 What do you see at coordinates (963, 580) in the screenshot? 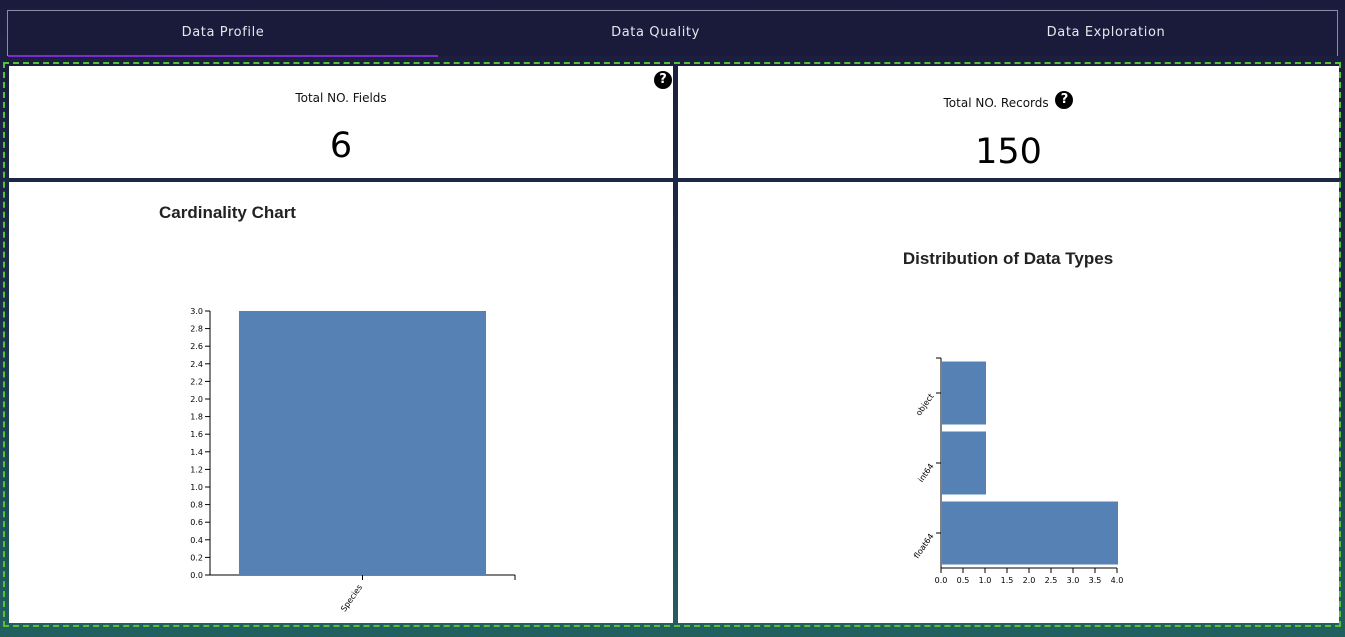
I see `x-tick-label: 0.5` at bounding box center [963, 580].